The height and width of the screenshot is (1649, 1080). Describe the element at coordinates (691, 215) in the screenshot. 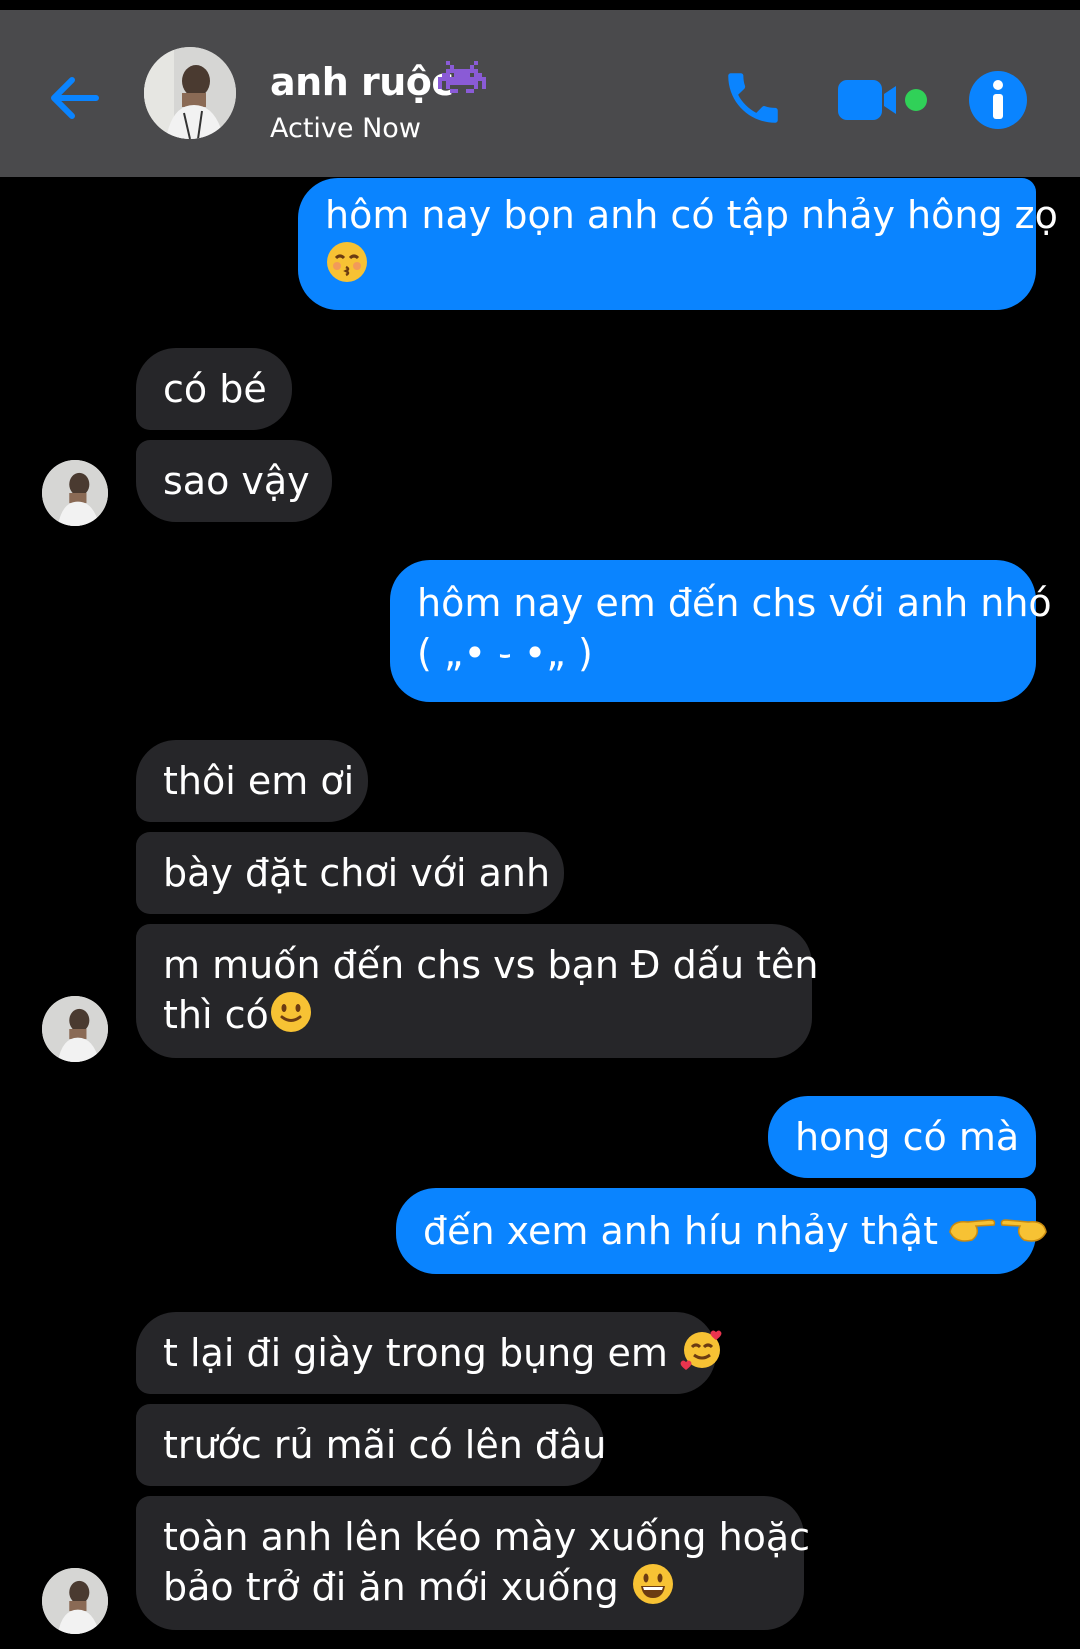

I see `message-text: hôm nay bọn anh có tập nhảy hông zọ` at that location.